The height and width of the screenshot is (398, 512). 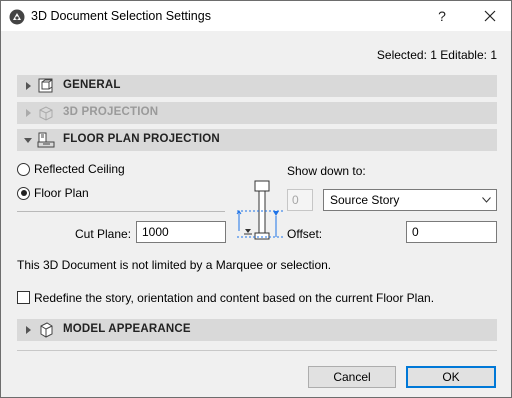 I want to click on panel-floor-plan-label: FLOOR PLAN PROJECTION, so click(x=141, y=139).